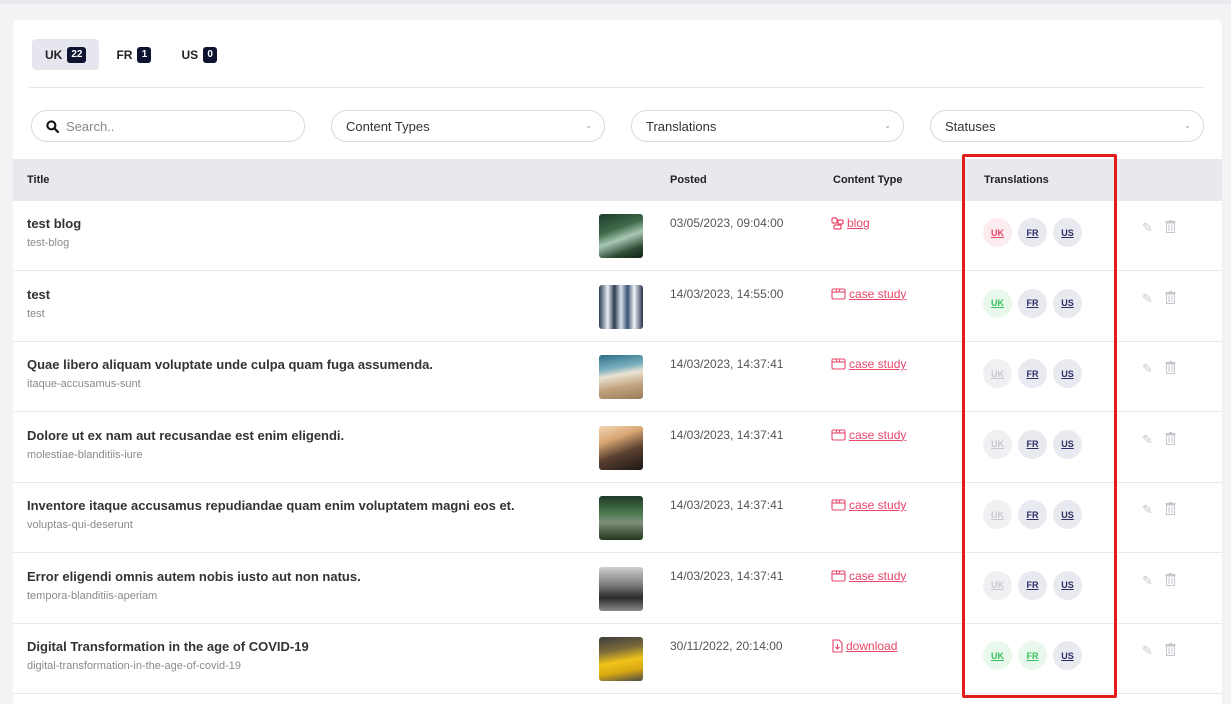  I want to click on tab-us-label: US, so click(190, 54).